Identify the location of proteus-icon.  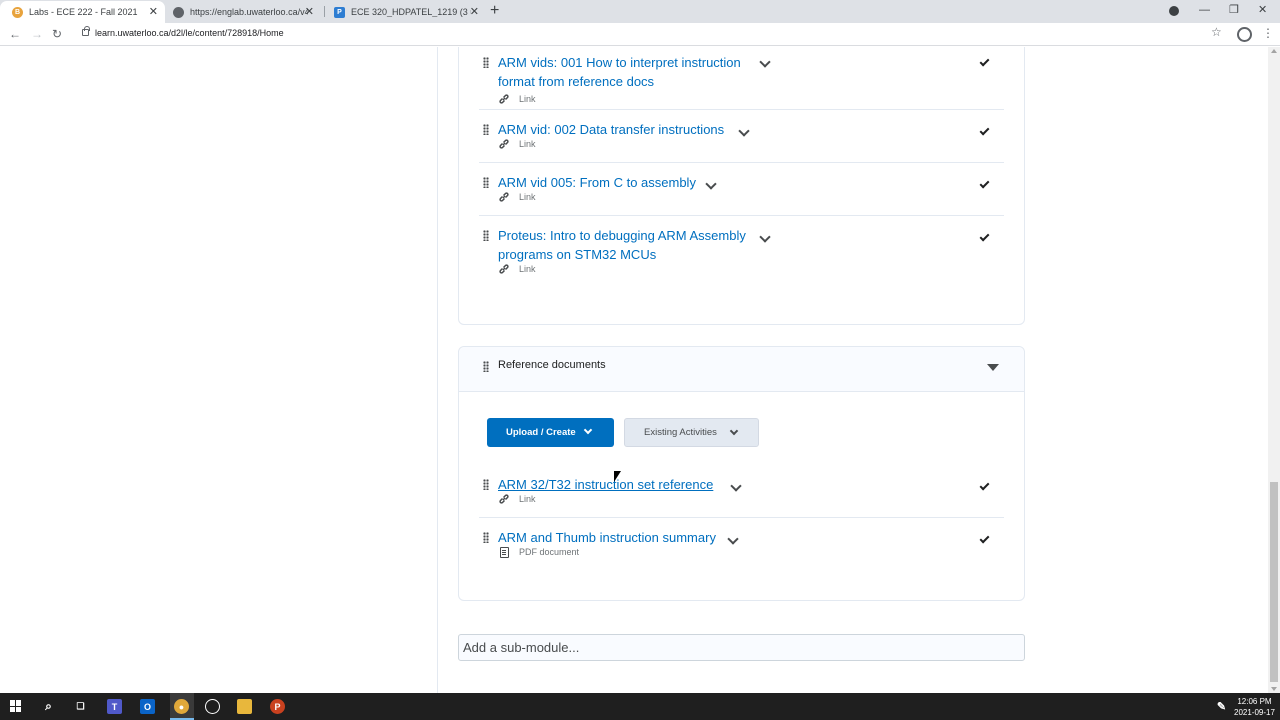
(212, 706).